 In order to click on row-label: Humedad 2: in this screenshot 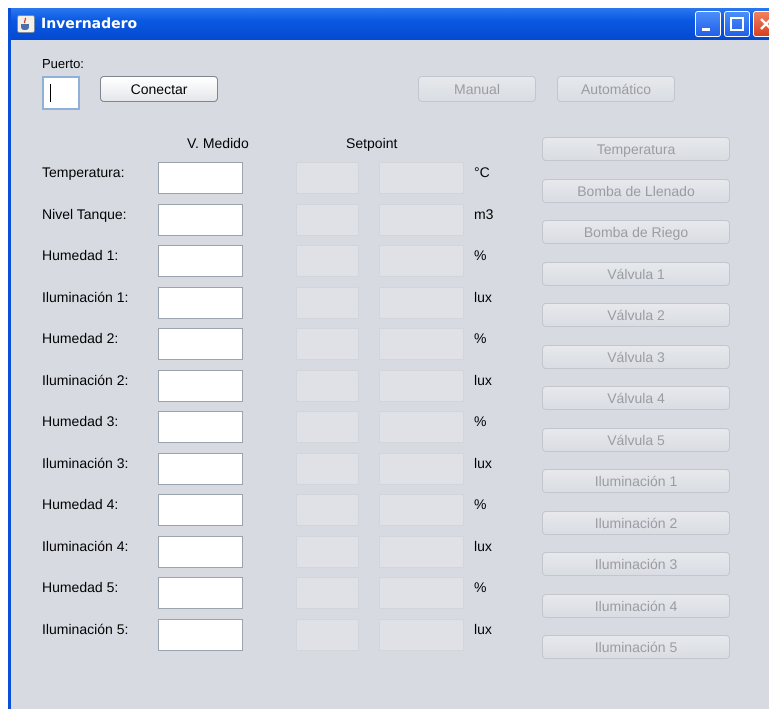, I will do `click(81, 337)`.